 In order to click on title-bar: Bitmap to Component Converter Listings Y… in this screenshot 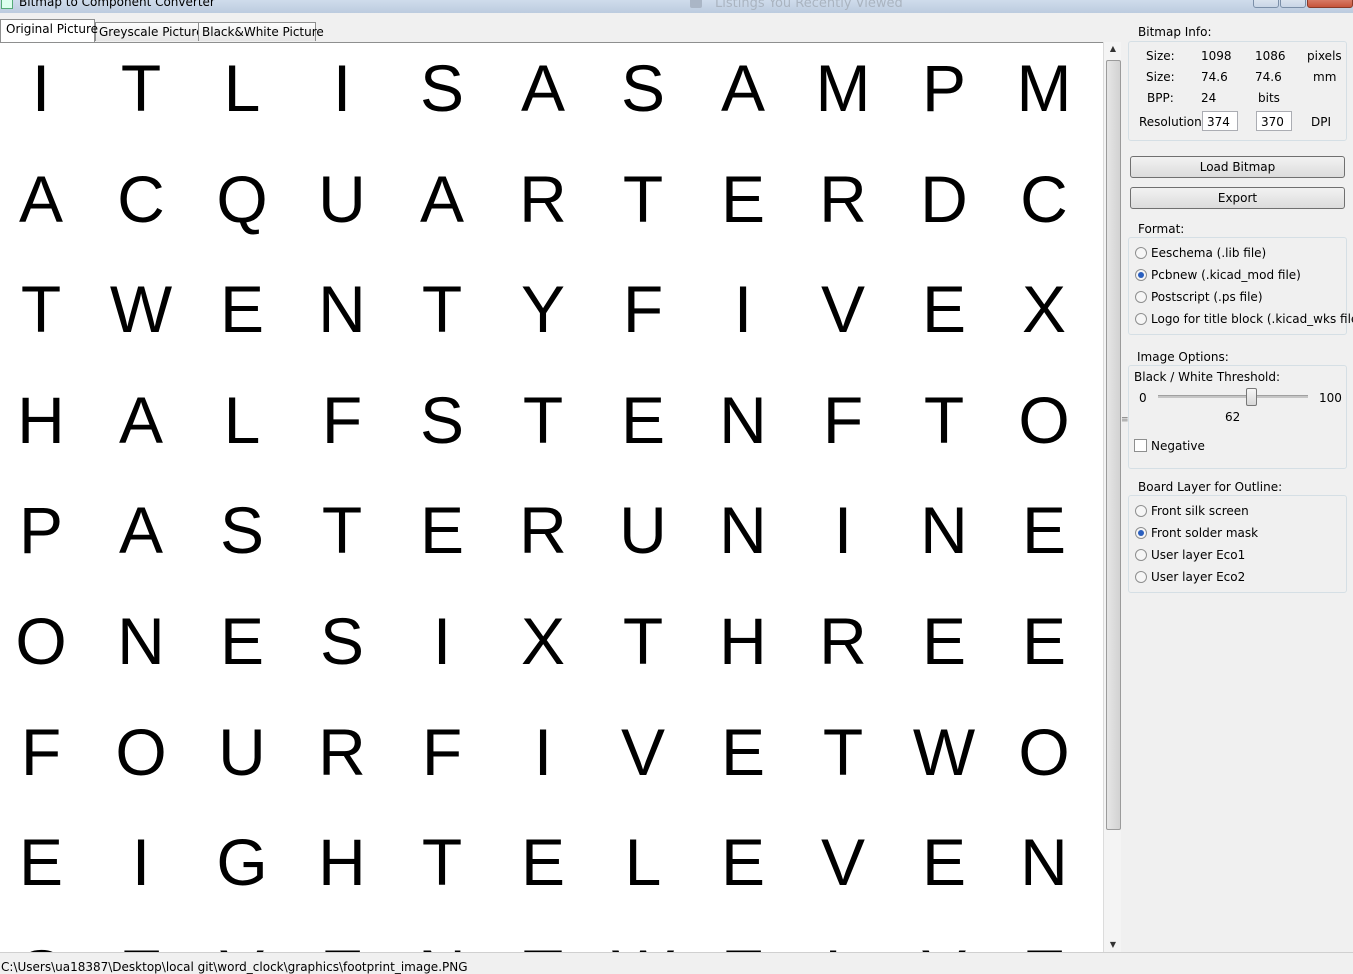, I will do `click(676, 6)`.